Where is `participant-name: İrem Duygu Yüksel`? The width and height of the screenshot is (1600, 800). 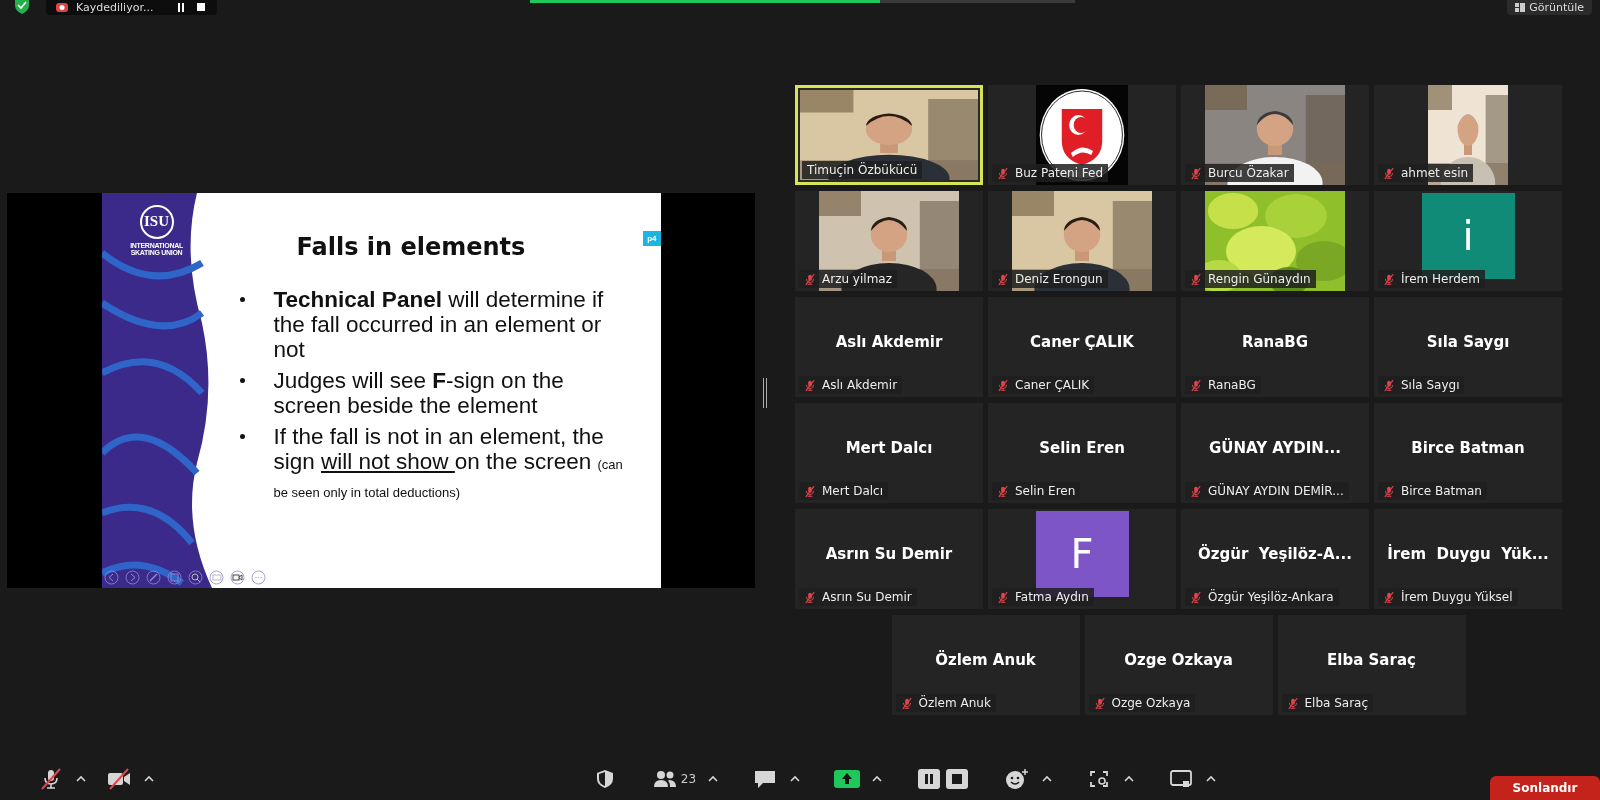
participant-name: İrem Duygu Yüksel is located at coordinates (1457, 597).